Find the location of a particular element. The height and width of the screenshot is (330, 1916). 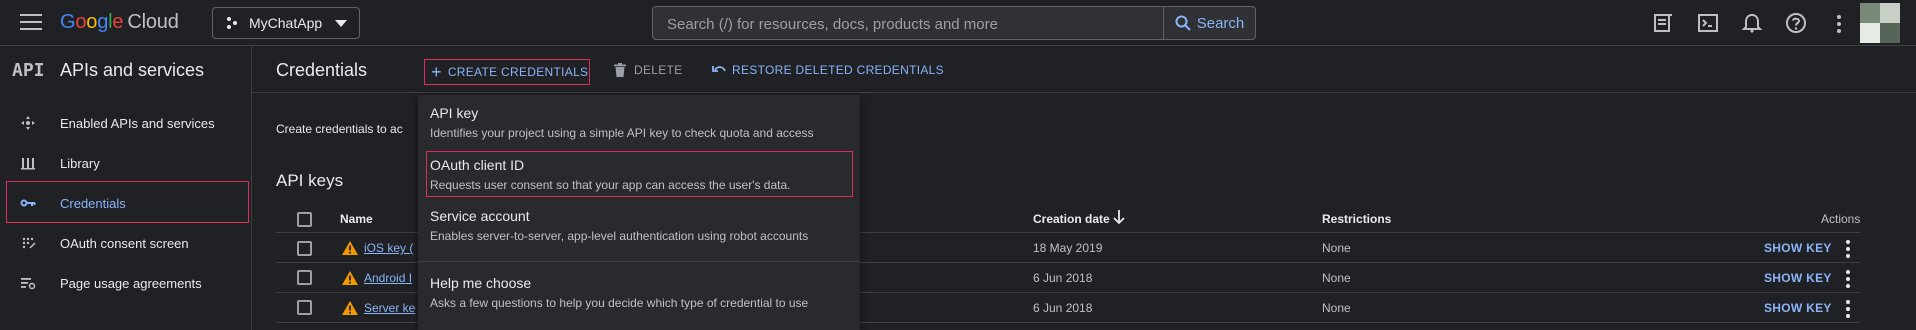

sidebar-item-enabled-apis: Enabled APIs and services is located at coordinates (126, 123).